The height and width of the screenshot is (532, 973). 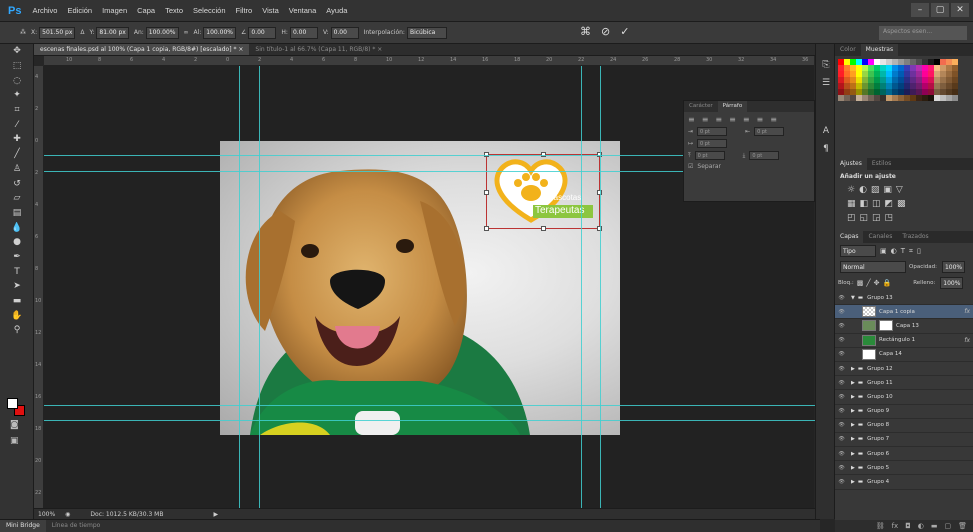 I want to click on crop-tool-icon: ⌗, so click(x=17, y=110).